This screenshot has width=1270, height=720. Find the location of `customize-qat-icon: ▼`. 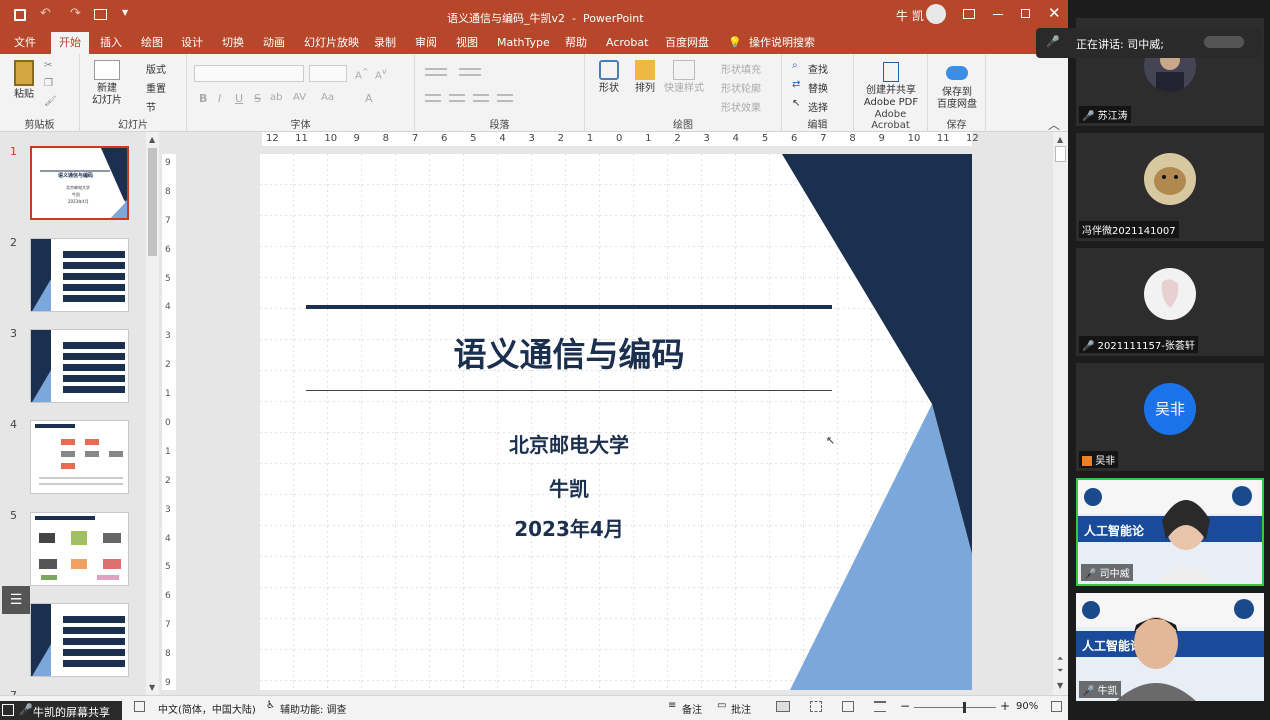

customize-qat-icon: ▼ is located at coordinates (125, 12).